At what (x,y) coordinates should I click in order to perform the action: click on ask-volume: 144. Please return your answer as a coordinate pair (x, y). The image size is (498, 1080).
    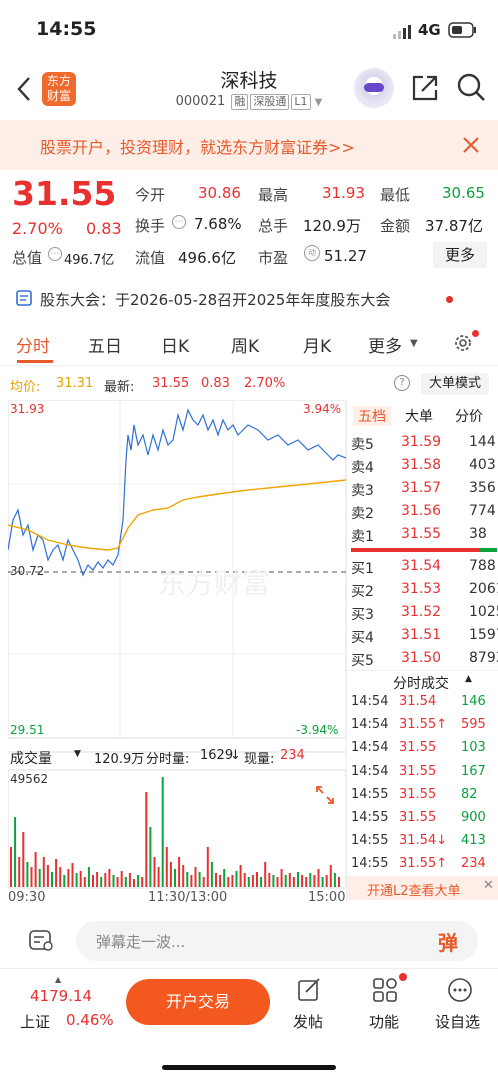
    Looking at the image, I should click on (482, 442).